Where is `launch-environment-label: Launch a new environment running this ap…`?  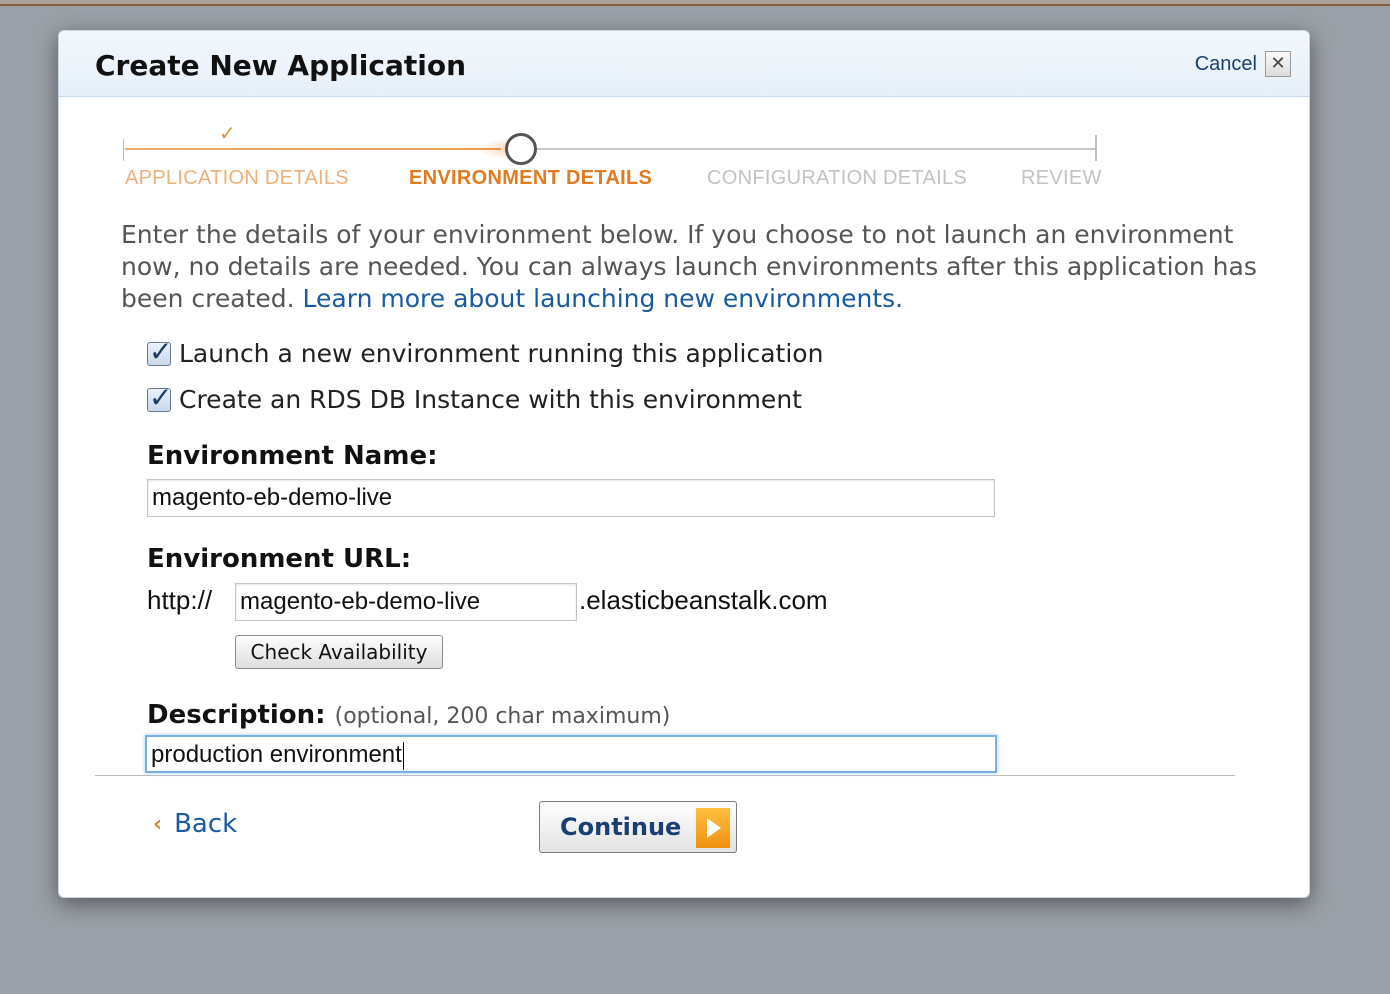
launch-environment-label: Launch a new environment running this ap… is located at coordinates (501, 353).